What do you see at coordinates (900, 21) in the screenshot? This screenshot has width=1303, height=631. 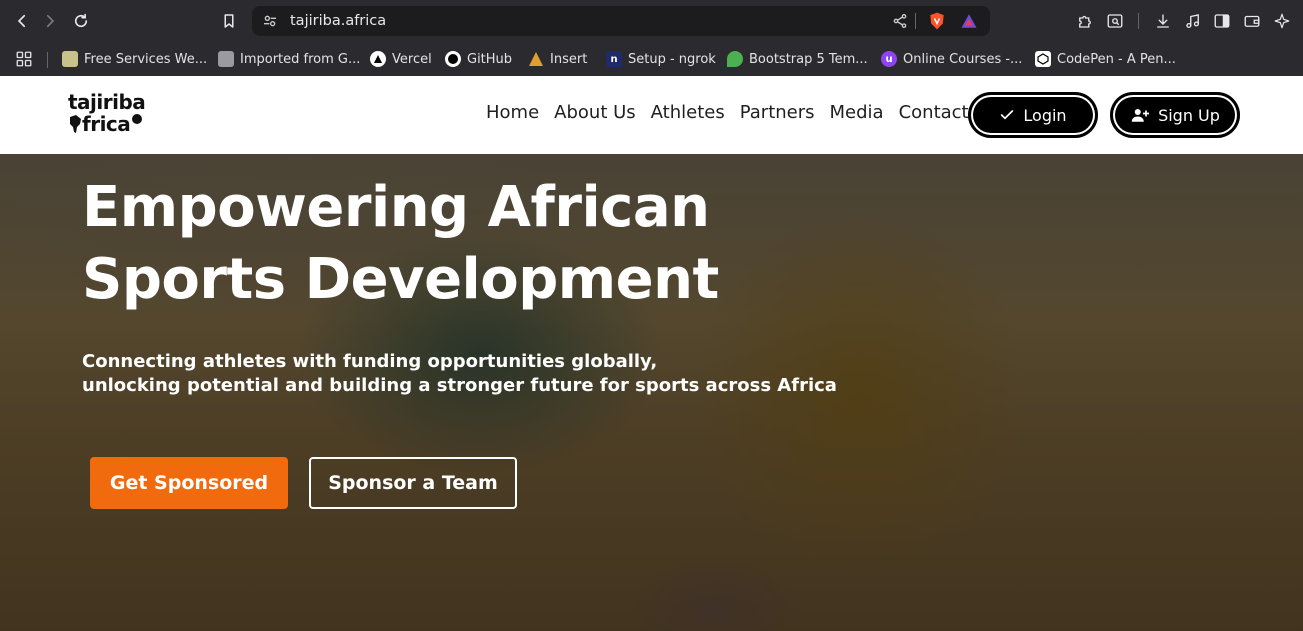 I see `share-icon` at bounding box center [900, 21].